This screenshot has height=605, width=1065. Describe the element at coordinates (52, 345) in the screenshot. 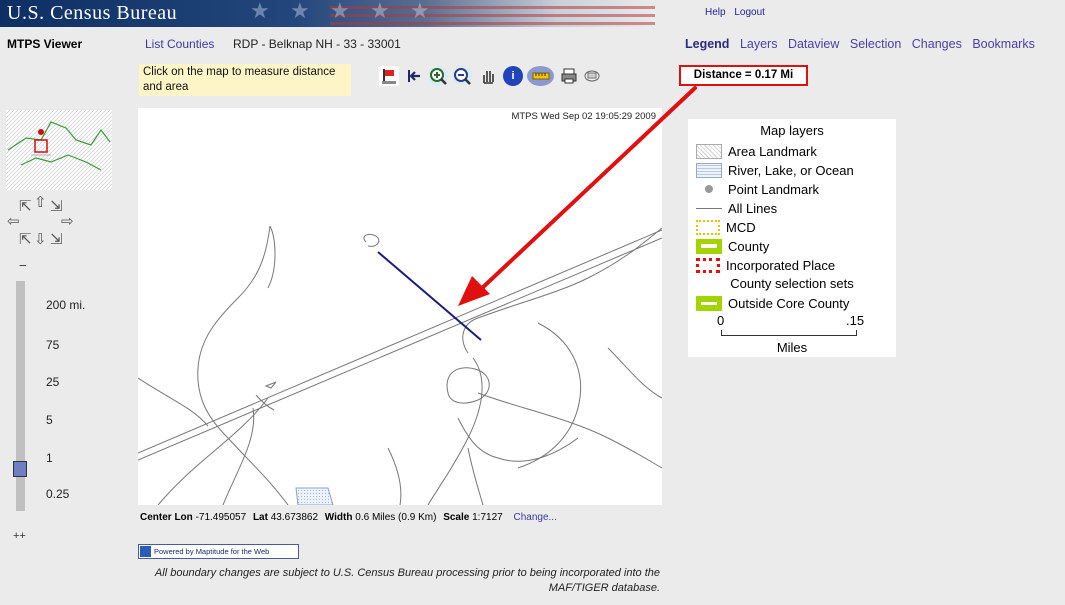

I see `zoom-level-label: 75` at that location.